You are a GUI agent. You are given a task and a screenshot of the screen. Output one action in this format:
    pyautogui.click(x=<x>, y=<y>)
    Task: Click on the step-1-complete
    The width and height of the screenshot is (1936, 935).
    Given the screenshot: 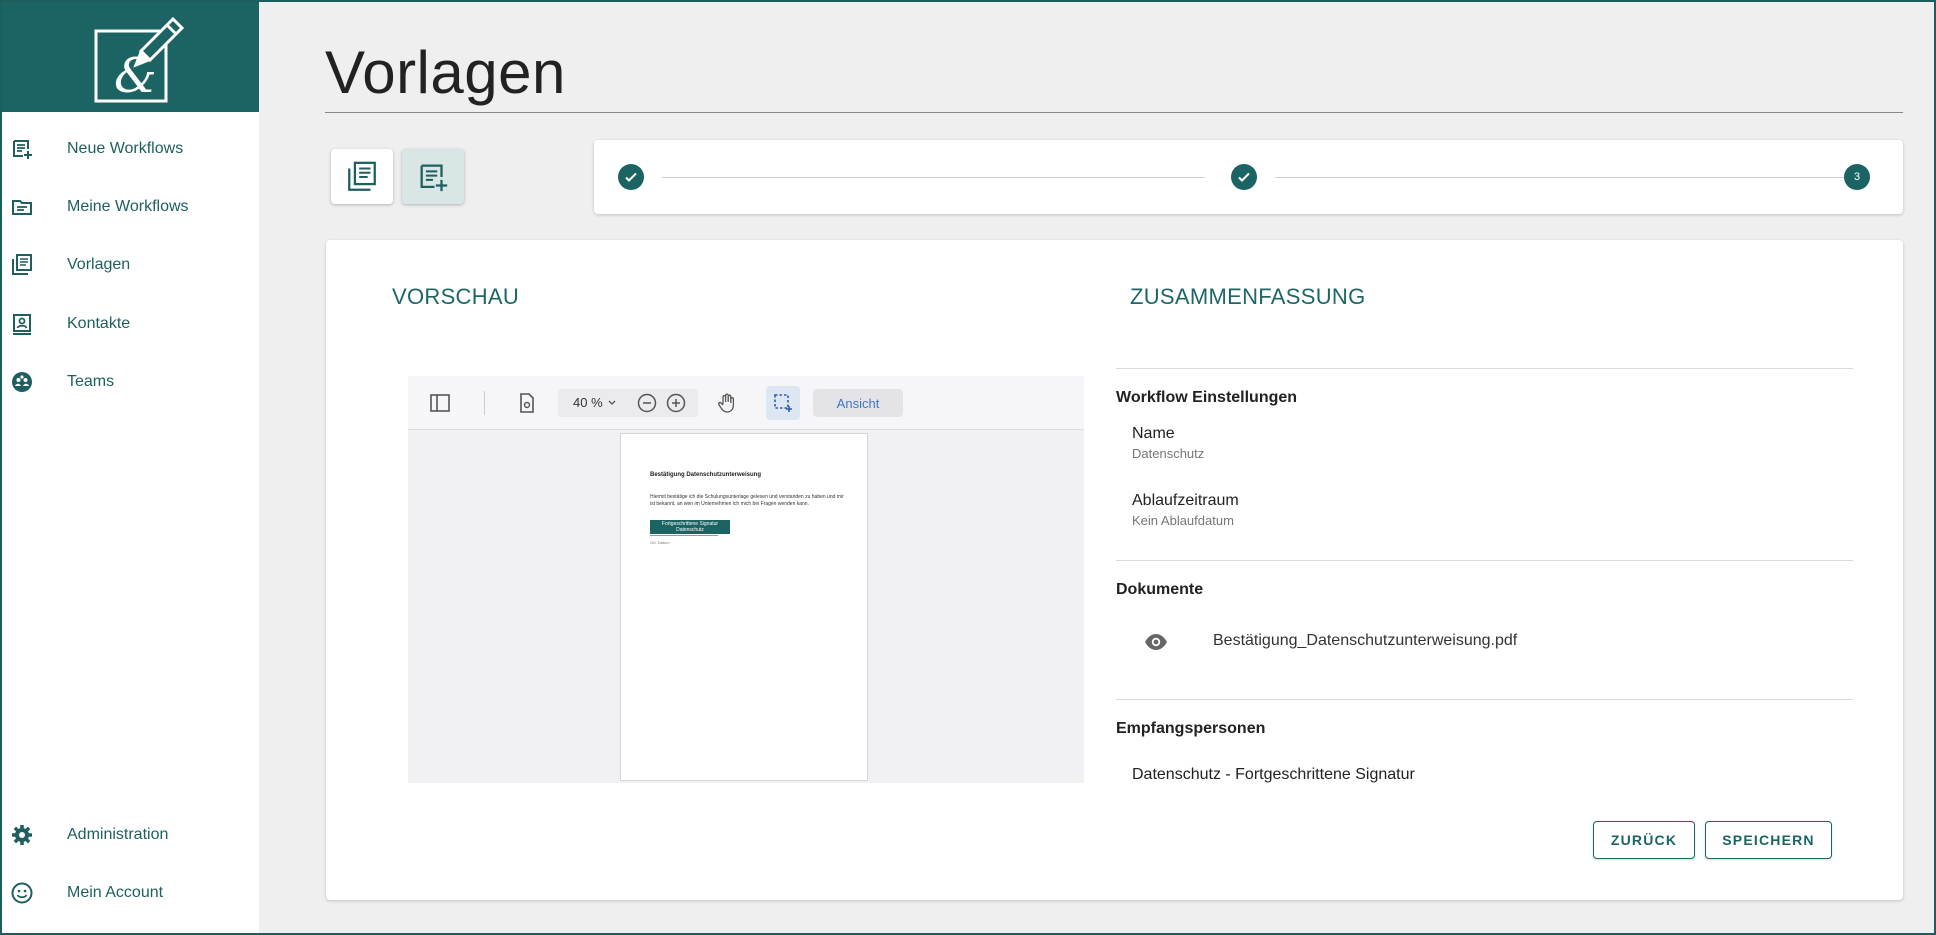 What is the action you would take?
    pyautogui.click(x=631, y=177)
    